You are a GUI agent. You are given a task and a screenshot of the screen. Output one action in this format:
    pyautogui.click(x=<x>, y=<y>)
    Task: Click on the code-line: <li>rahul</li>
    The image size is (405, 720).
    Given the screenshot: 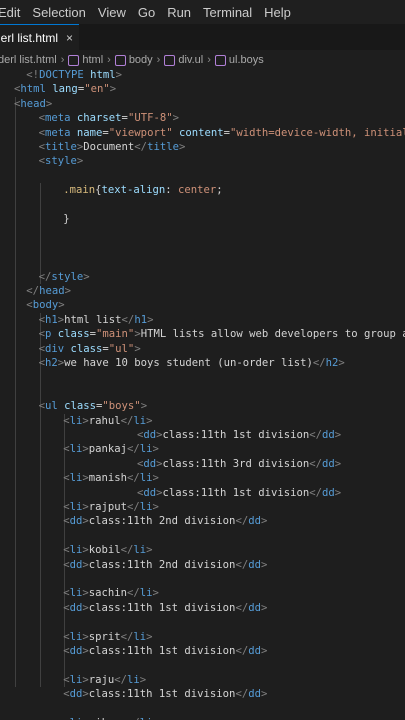 What is the action you would take?
    pyautogui.click(x=107, y=421)
    